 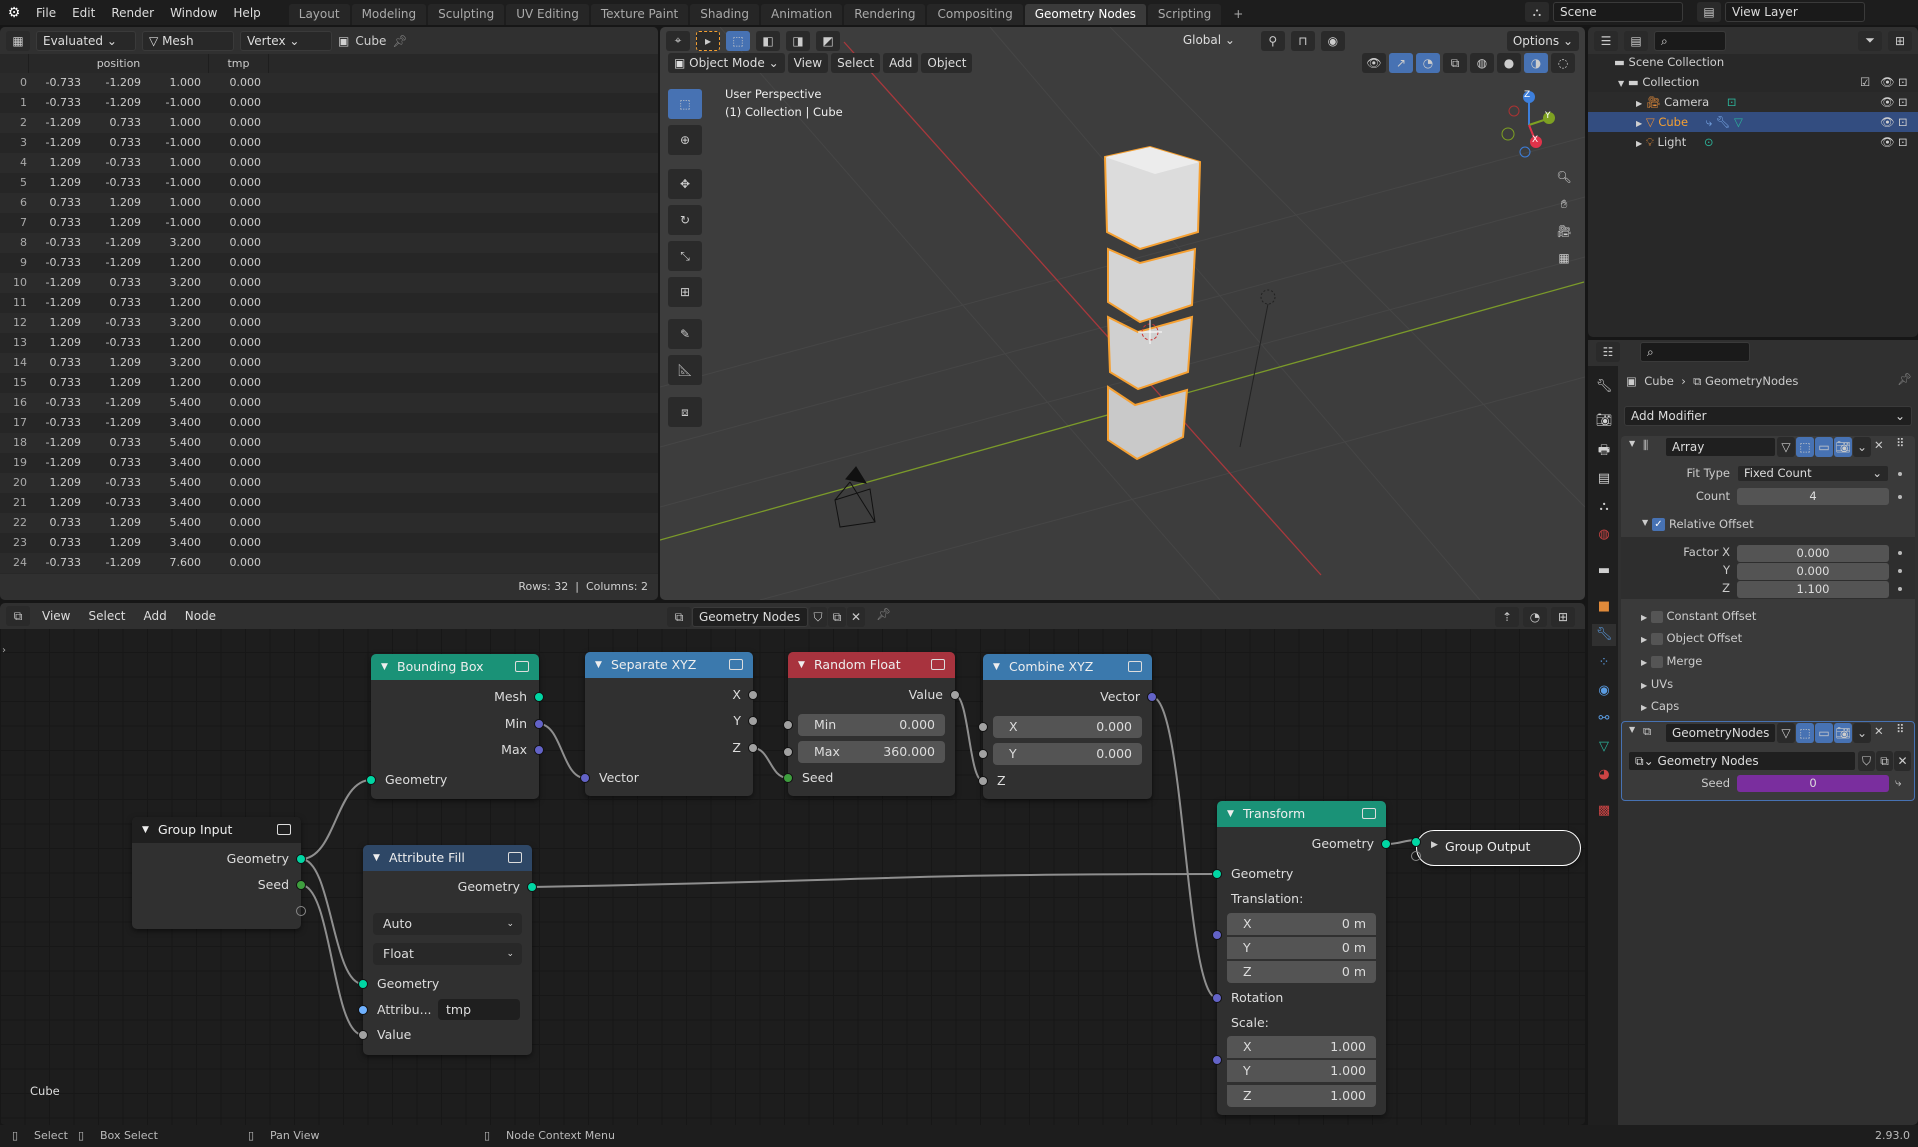 What do you see at coordinates (864, 752) in the screenshot?
I see `max-field: Max 360.000` at bounding box center [864, 752].